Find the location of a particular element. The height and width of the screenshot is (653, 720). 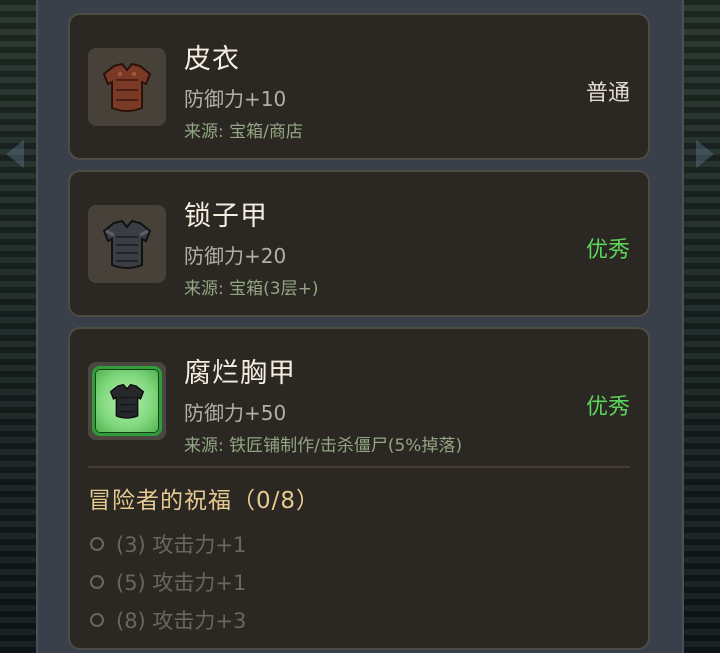

blessing-entry: (5) 攻击力+1 is located at coordinates (168, 582).